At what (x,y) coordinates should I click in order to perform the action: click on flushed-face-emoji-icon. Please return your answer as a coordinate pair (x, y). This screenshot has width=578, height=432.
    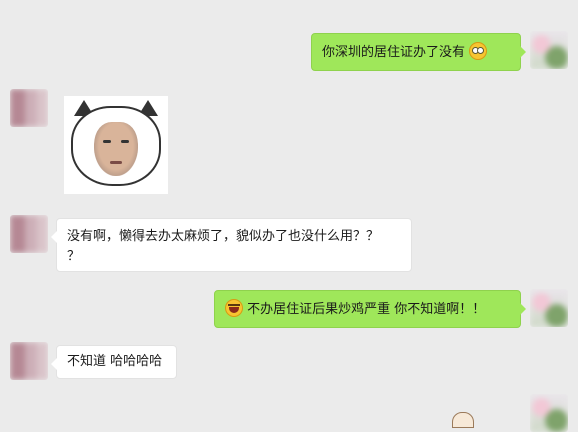
    Looking at the image, I should click on (478, 51).